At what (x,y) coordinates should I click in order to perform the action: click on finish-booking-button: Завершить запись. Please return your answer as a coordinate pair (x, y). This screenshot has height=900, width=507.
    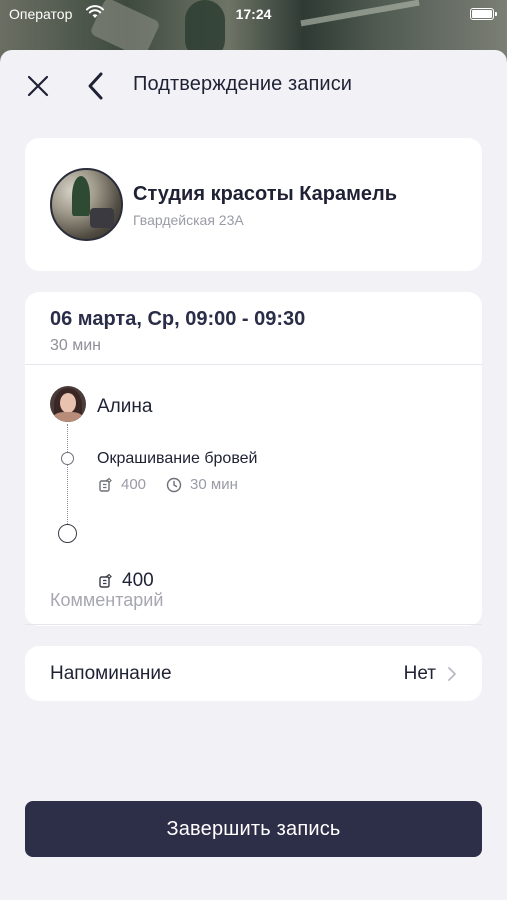
    Looking at the image, I should click on (253, 829).